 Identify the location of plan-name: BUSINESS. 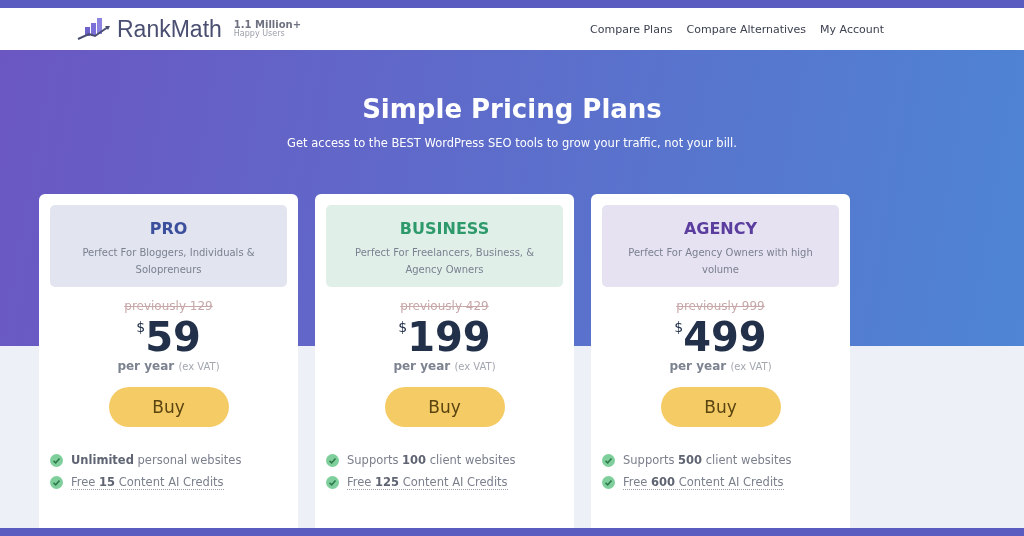
(444, 228).